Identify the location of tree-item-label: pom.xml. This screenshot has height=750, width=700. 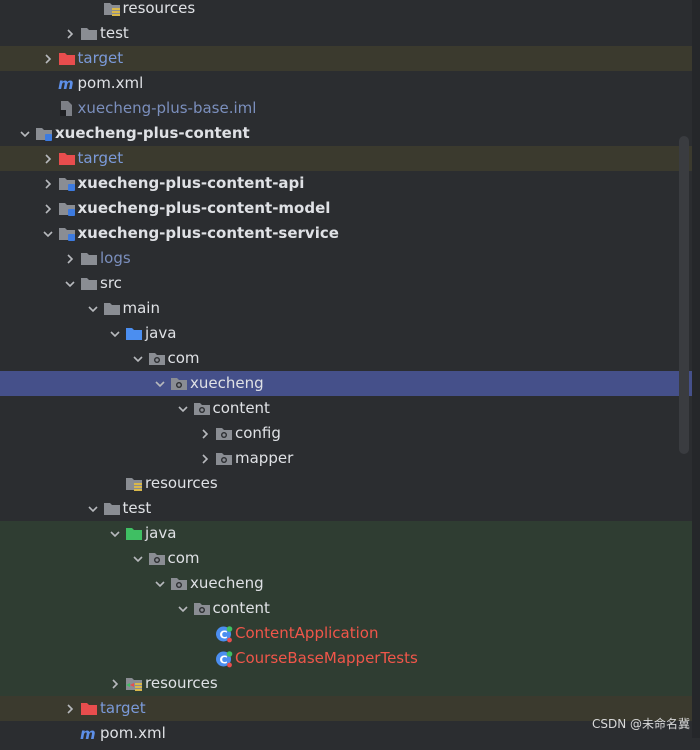
(110, 83).